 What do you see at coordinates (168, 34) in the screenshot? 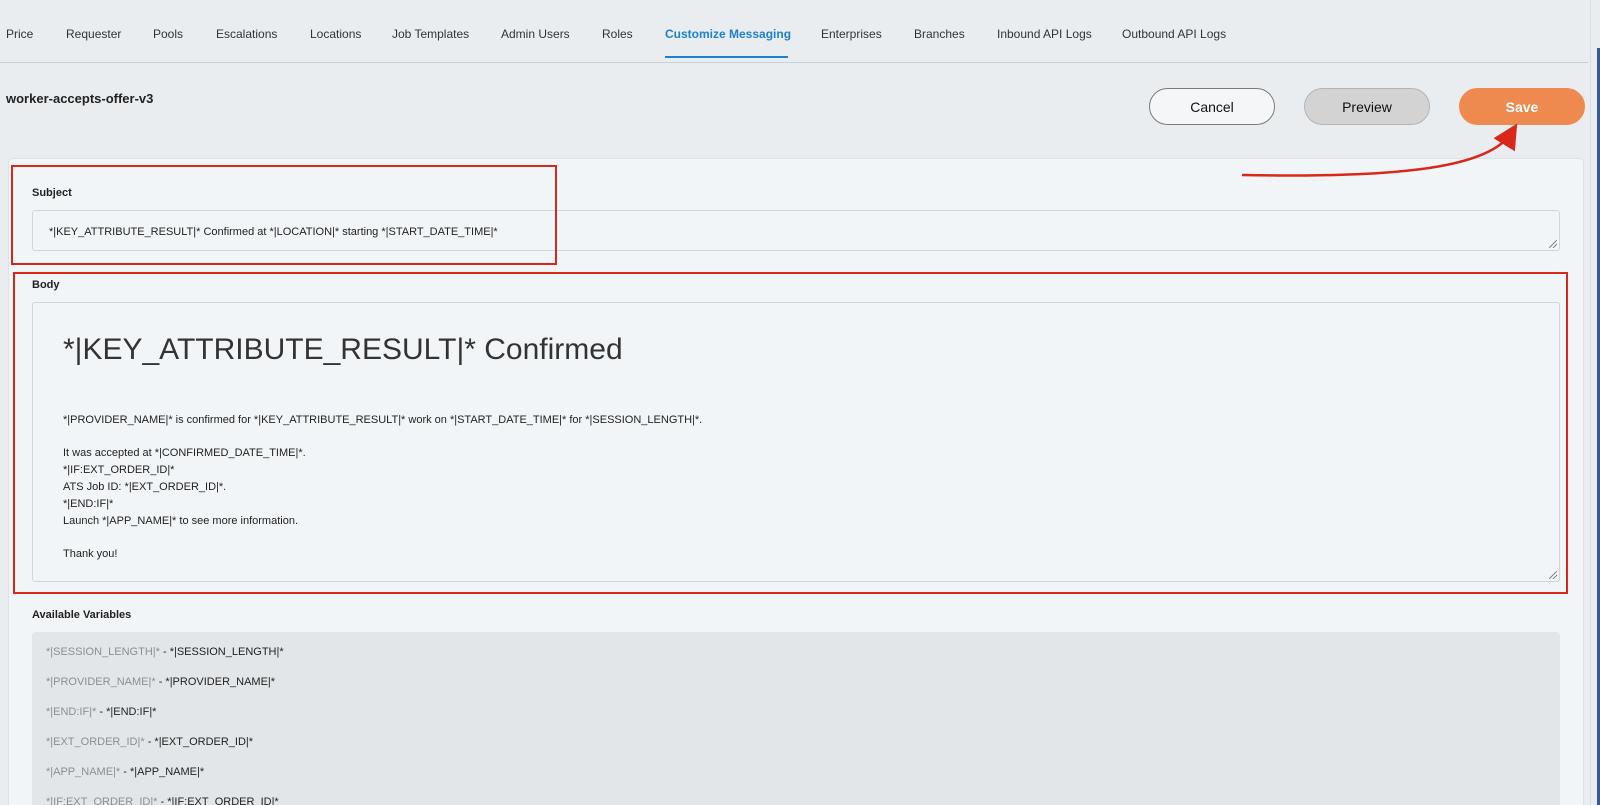
I see `tab-pools: Pools` at bounding box center [168, 34].